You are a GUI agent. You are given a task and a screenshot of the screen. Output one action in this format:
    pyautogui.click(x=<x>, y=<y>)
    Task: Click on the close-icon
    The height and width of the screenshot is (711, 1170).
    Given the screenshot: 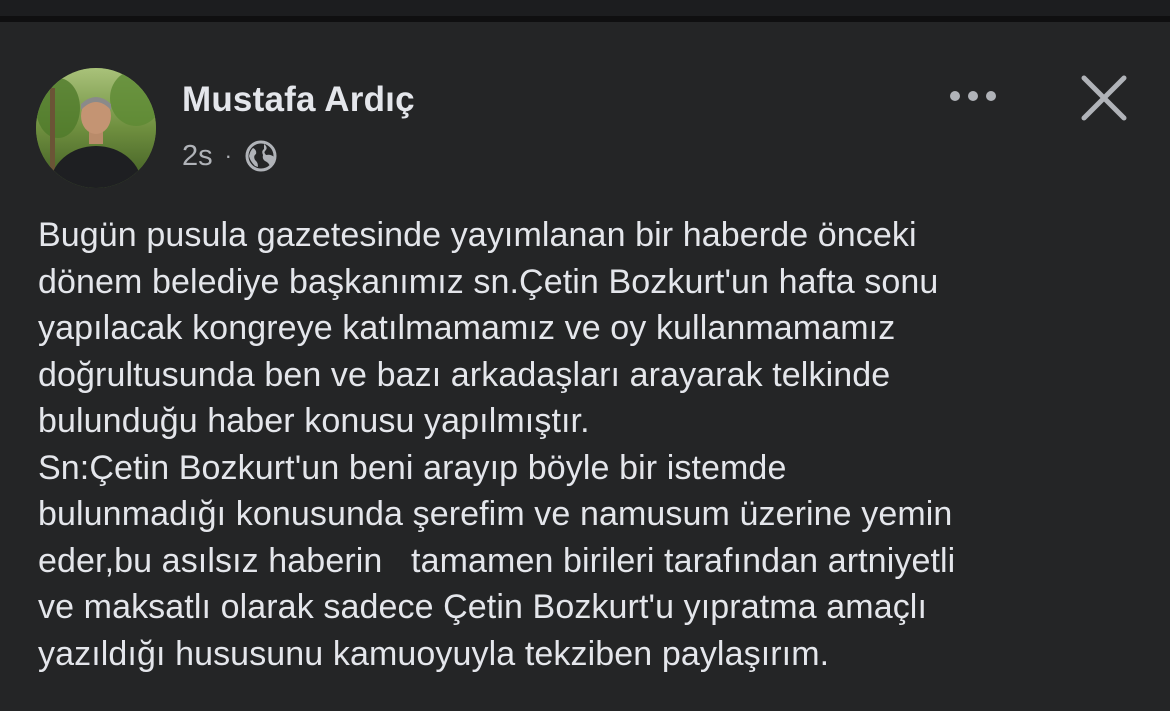 What is the action you would take?
    pyautogui.click(x=1104, y=100)
    